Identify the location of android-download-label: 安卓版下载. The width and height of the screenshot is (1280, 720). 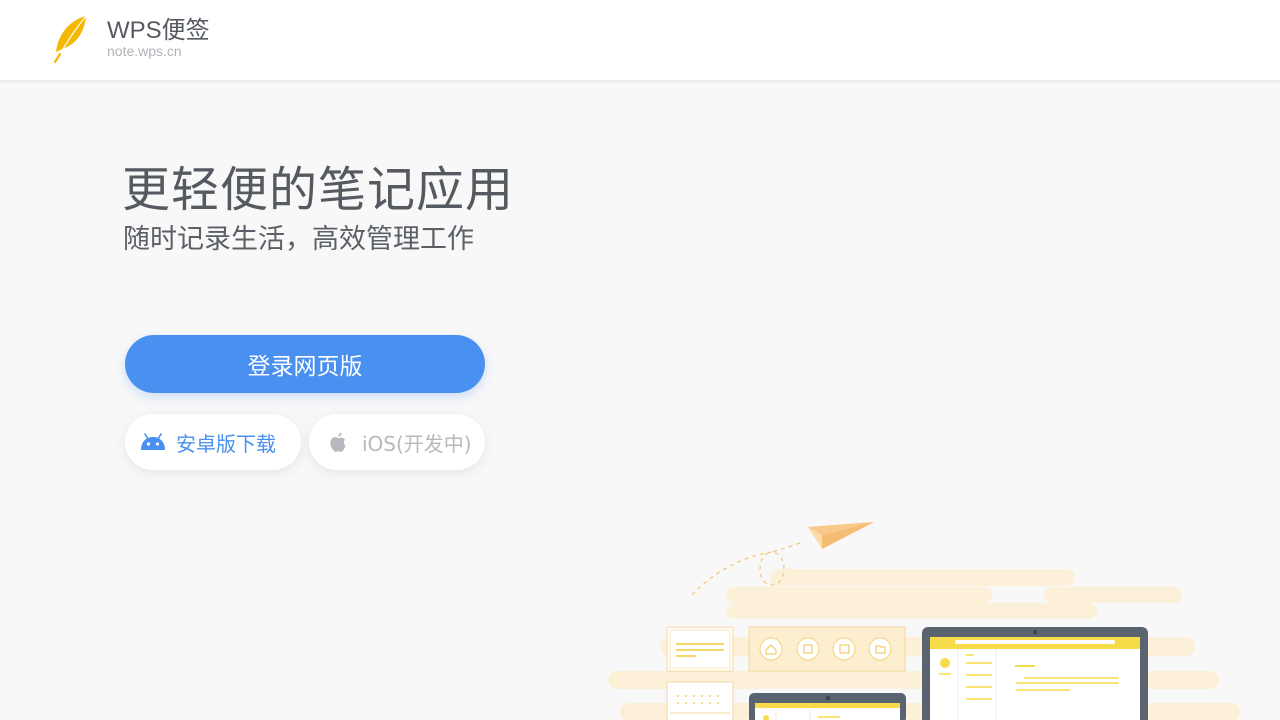
(226, 443).